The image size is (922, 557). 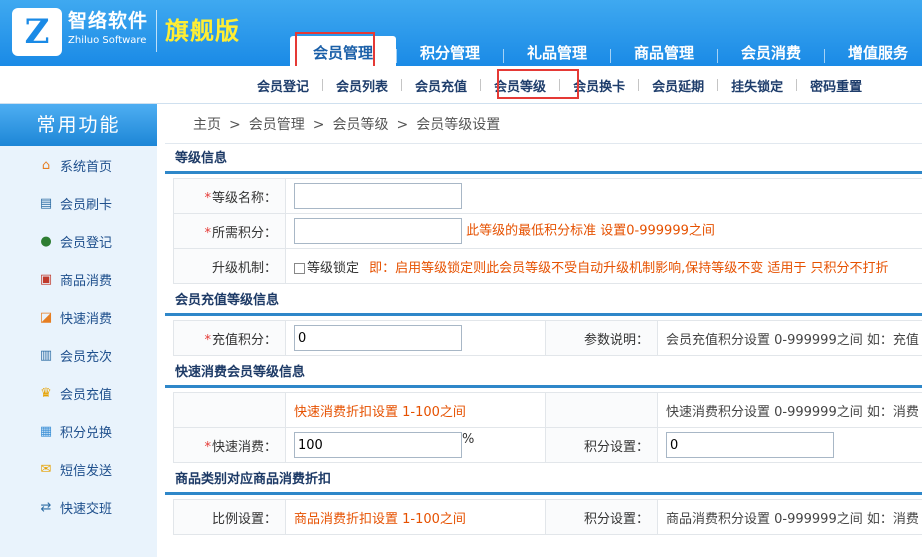 I want to click on main-nav: 会员管理 积分管理 礼品管理 商品管理 会员消费 增值服务, so click(x=606, y=51).